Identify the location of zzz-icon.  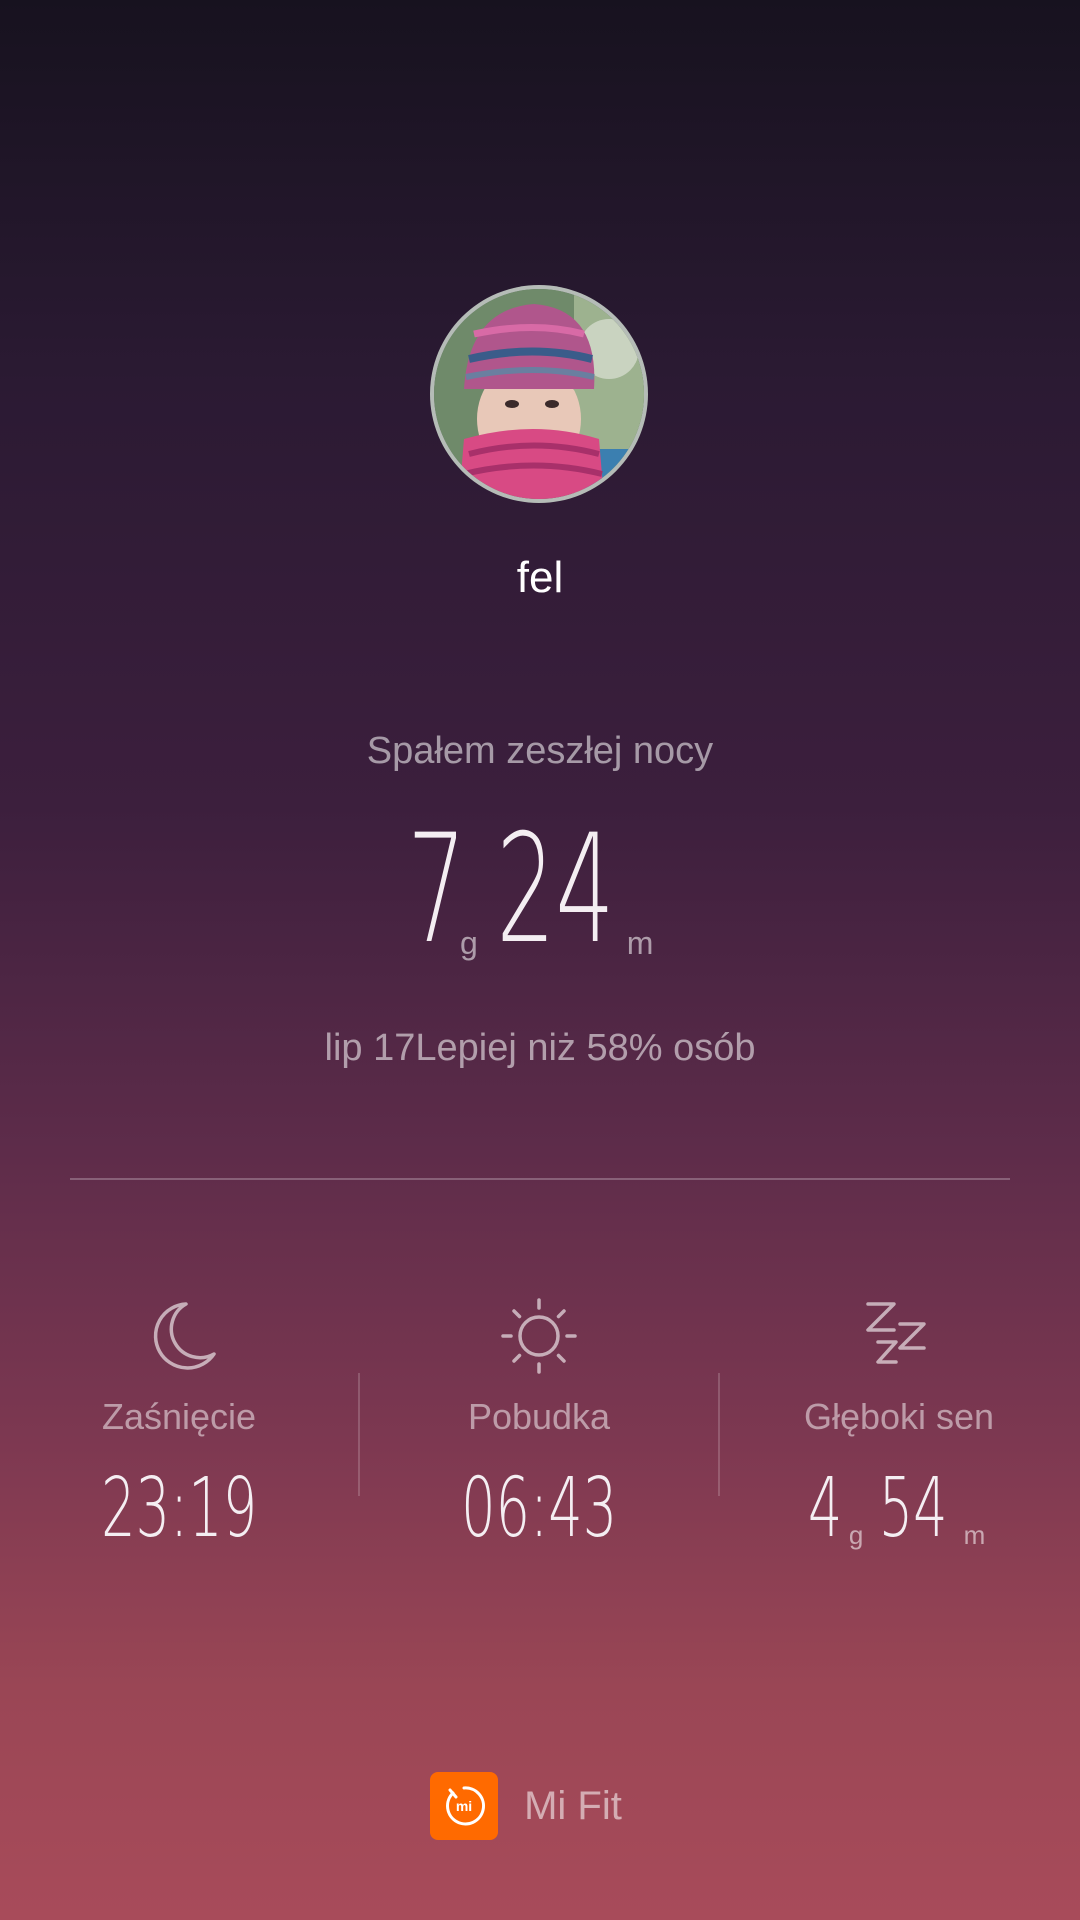
(896, 1333).